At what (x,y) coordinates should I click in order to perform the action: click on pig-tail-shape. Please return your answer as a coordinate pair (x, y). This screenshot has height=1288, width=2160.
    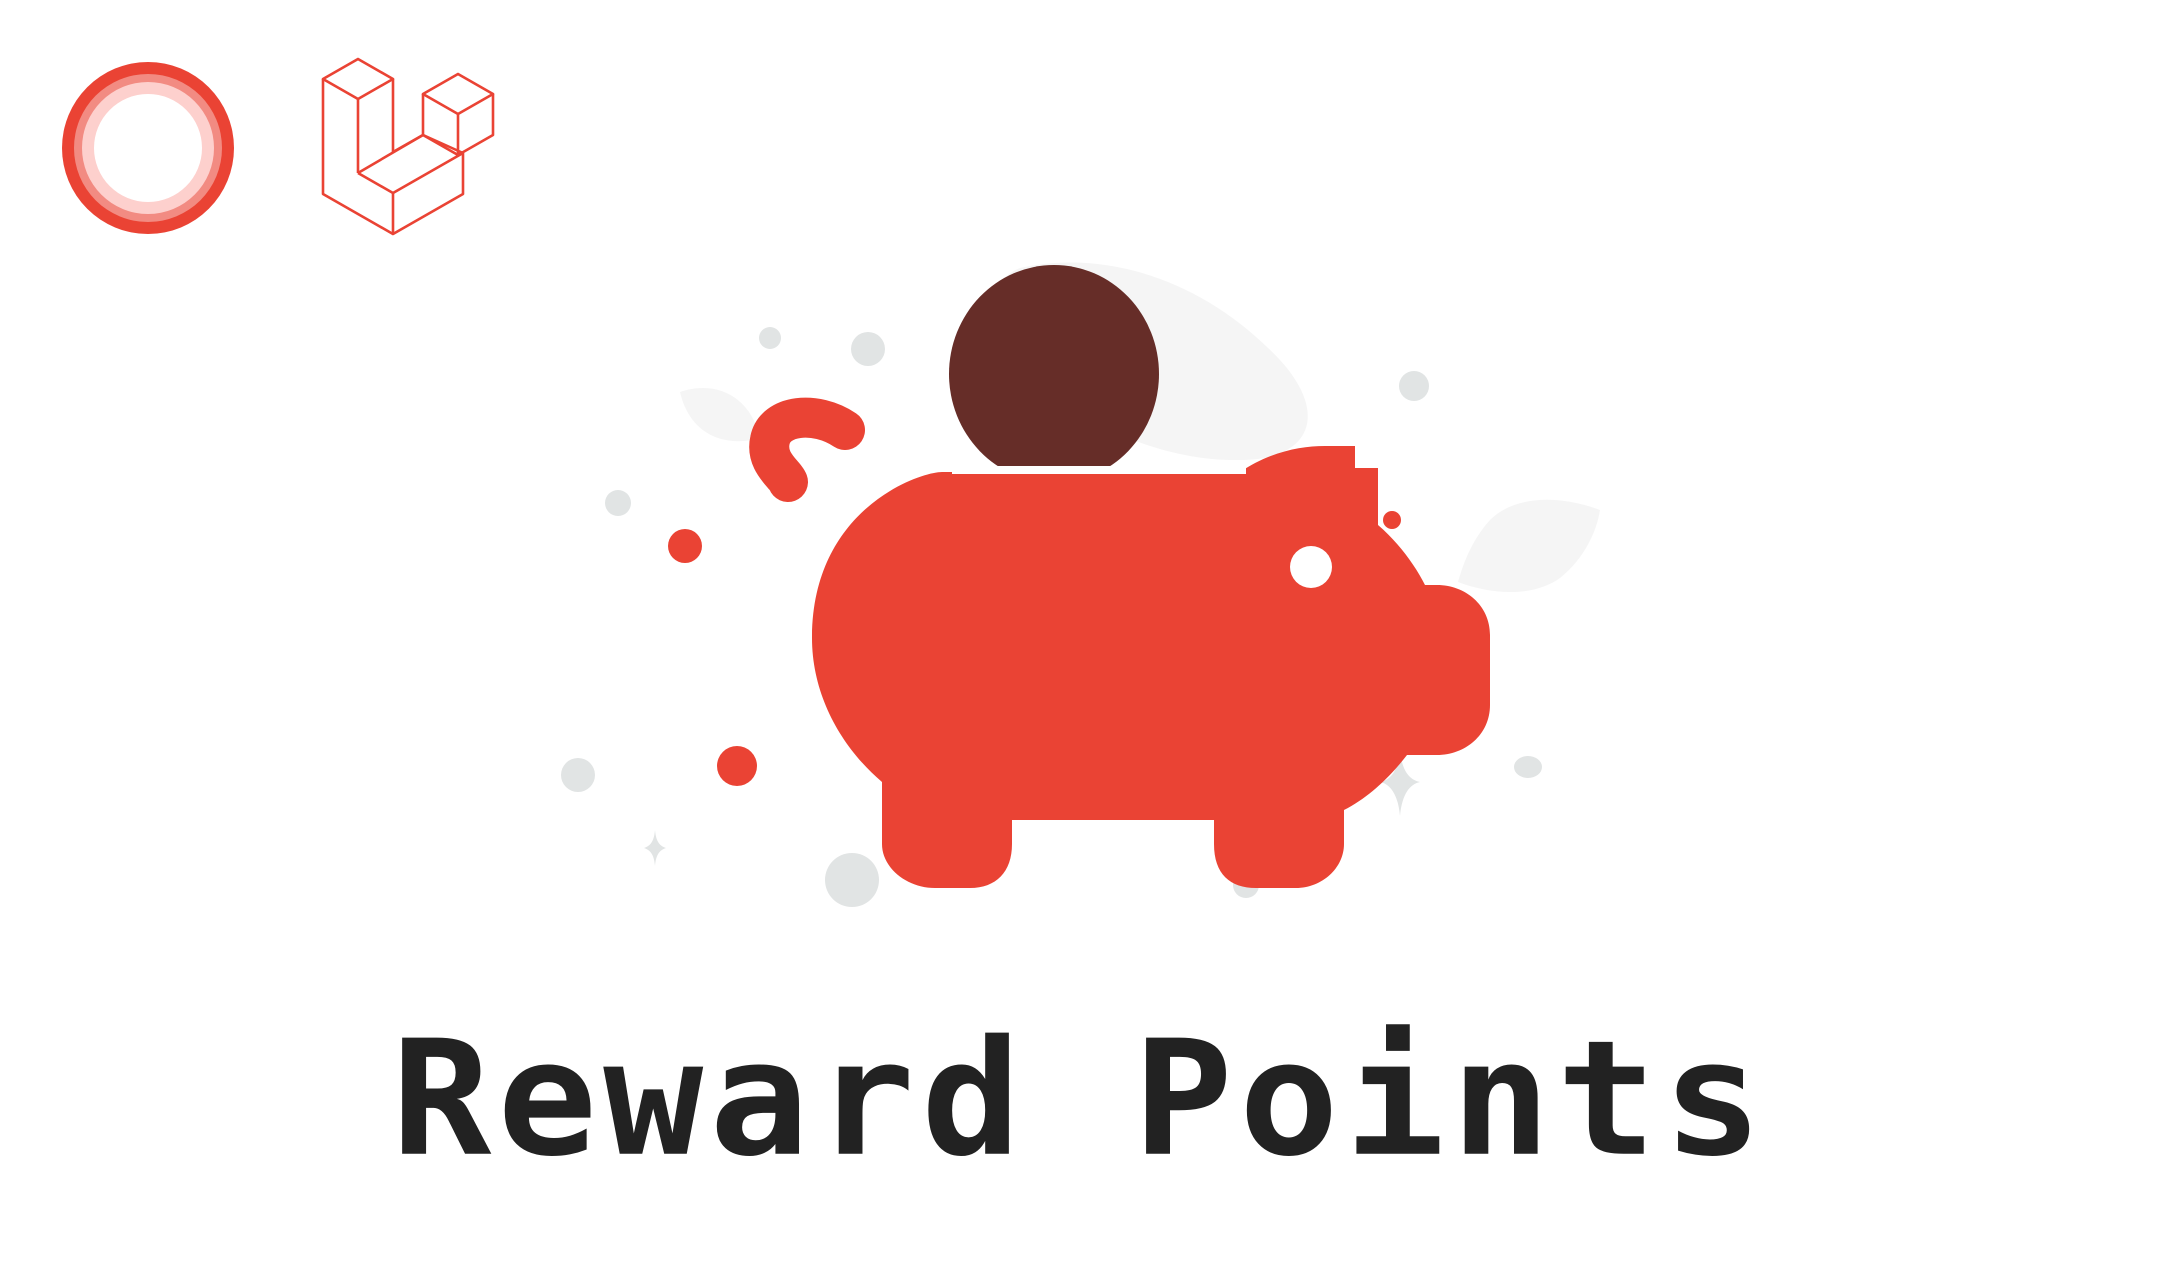
    Looking at the image, I should click on (807, 449).